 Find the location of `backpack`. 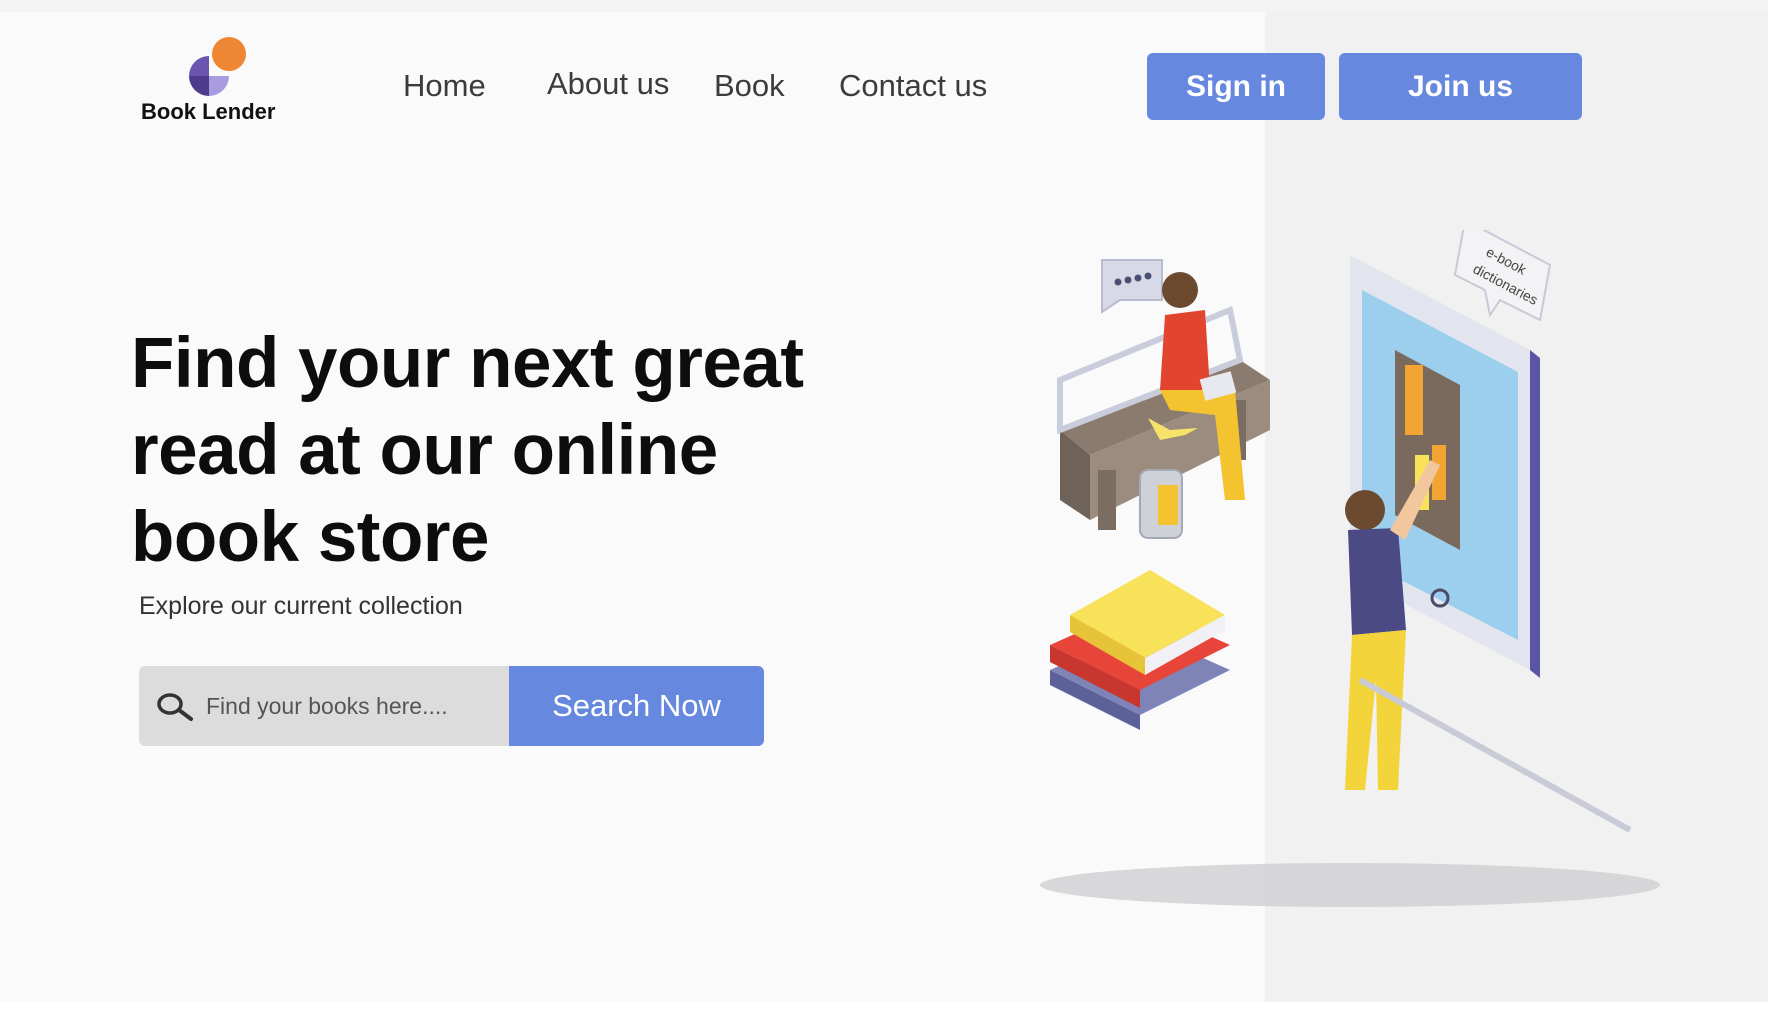

backpack is located at coordinates (1161, 504).